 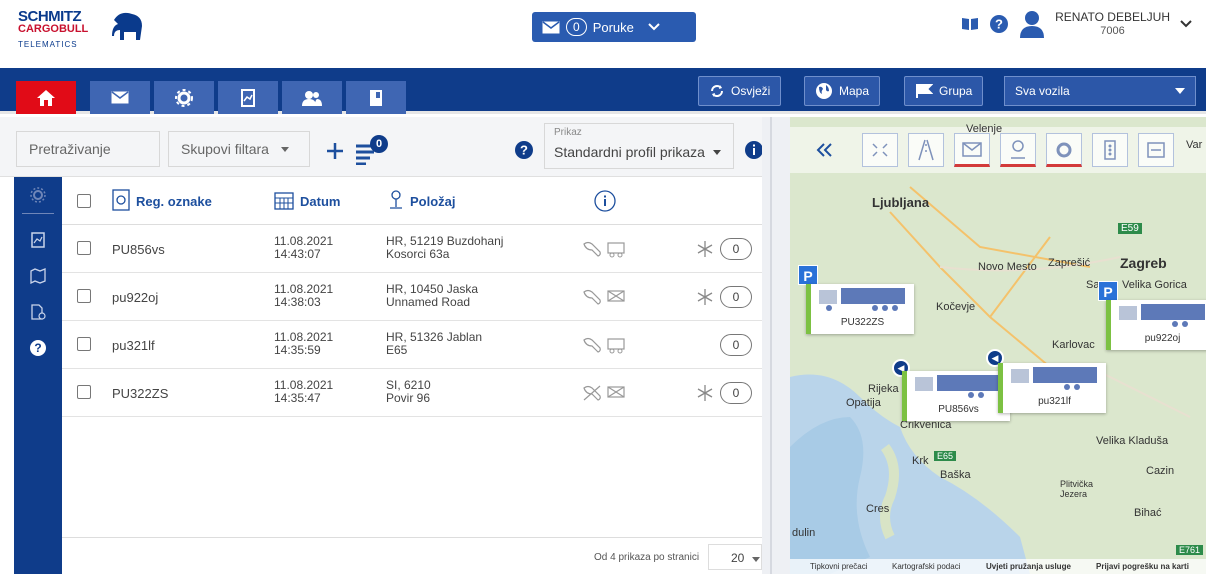 What do you see at coordinates (1110, 150) in the screenshot?
I see `map-traffic-button` at bounding box center [1110, 150].